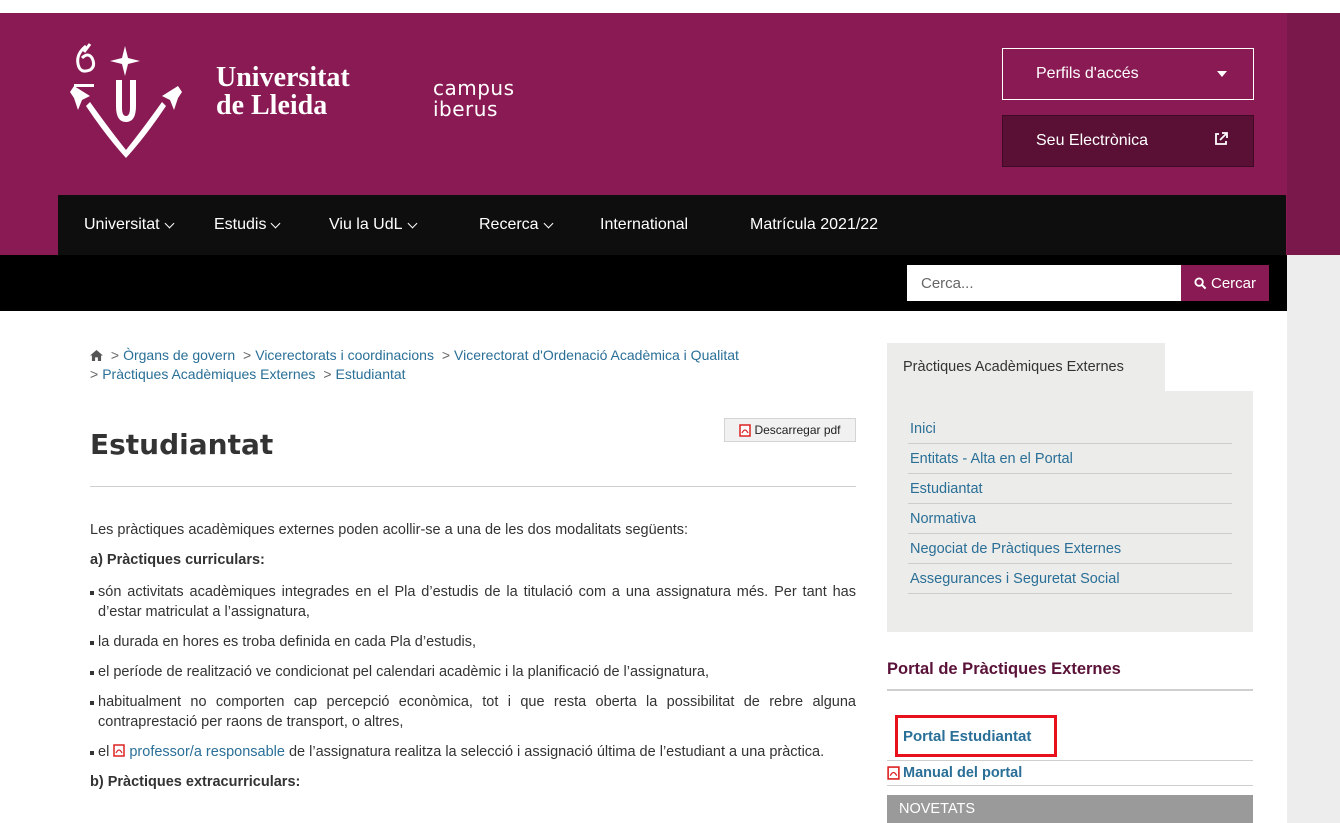 The image size is (1340, 823). I want to click on nav-item-viu-la-udl: Viu la UdL, so click(373, 225).